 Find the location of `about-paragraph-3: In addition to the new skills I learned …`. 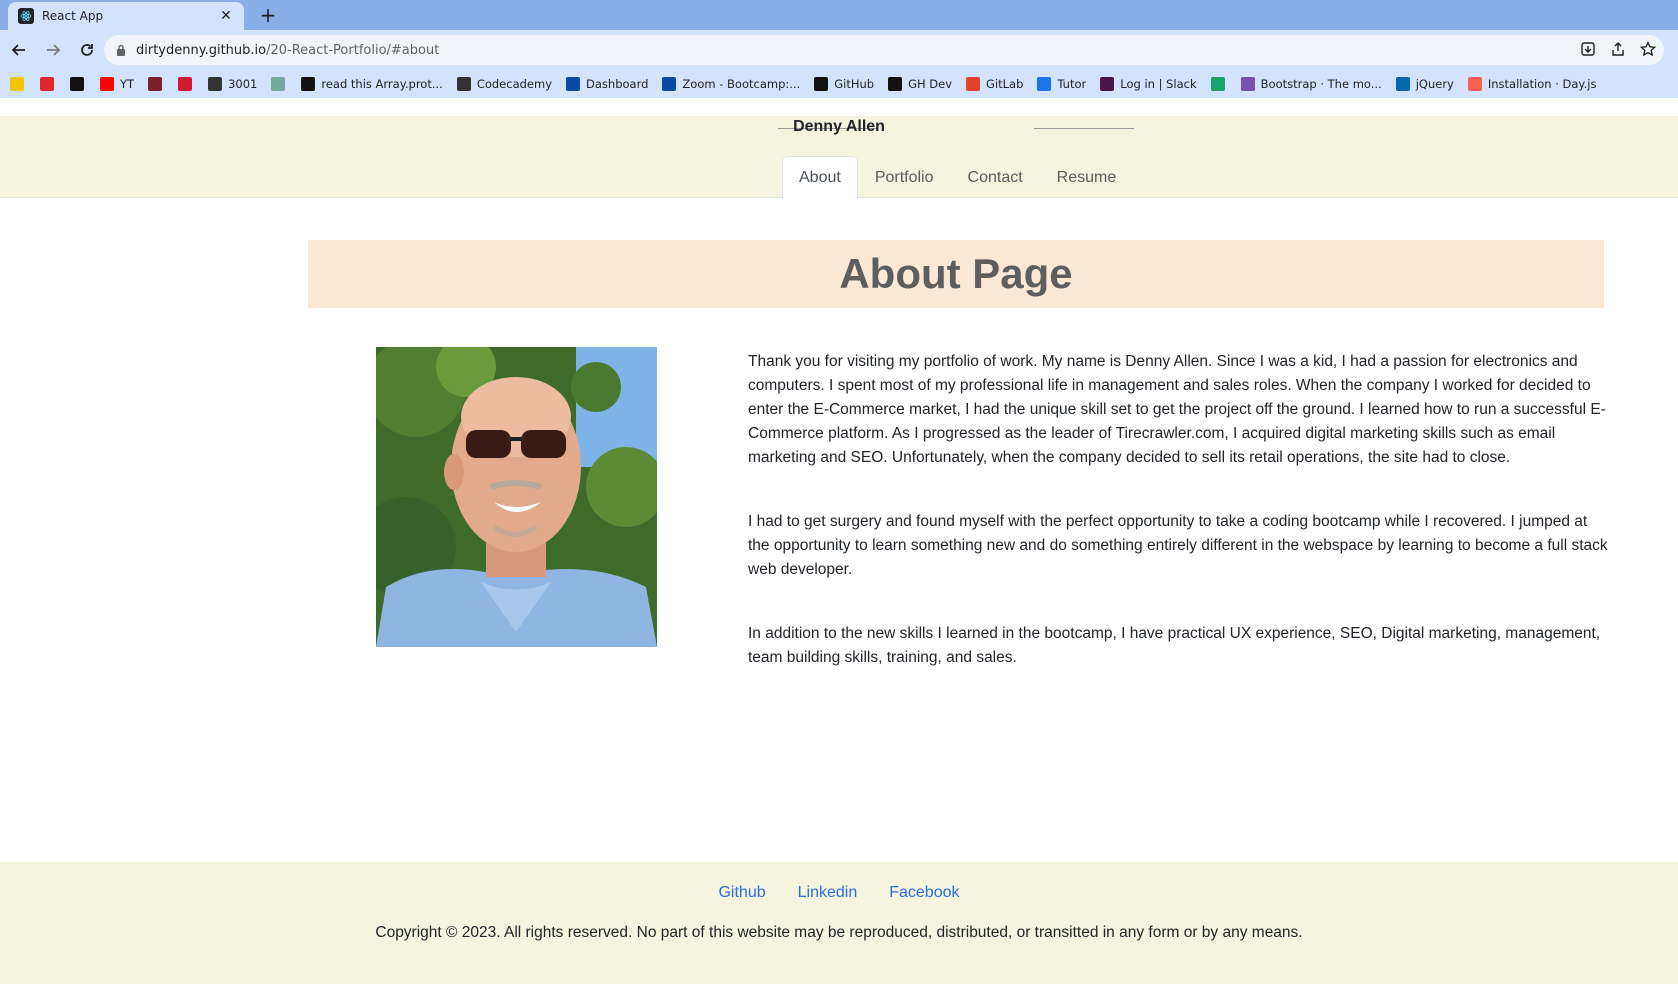

about-paragraph-3: In addition to the new skills I learned … is located at coordinates (1174, 645).